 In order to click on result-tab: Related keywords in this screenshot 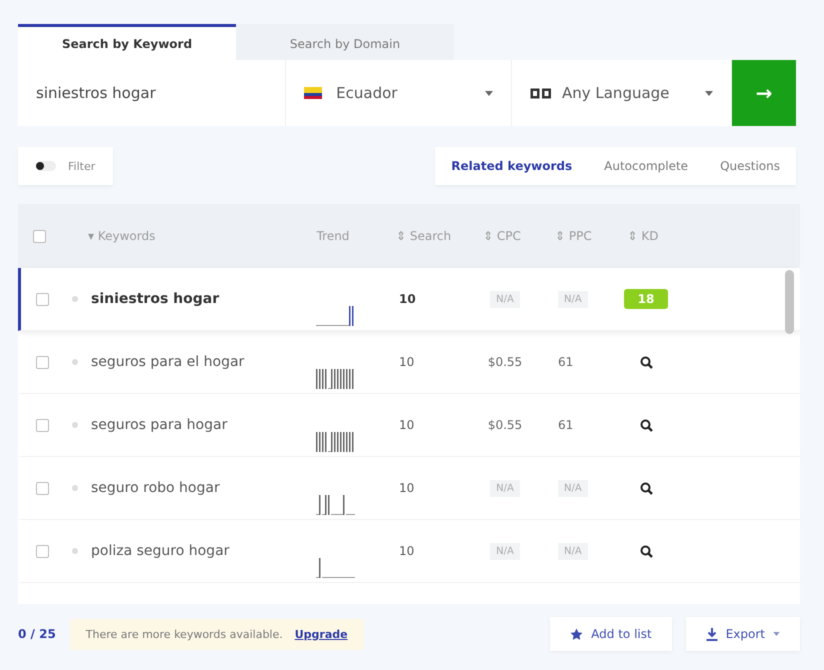, I will do `click(511, 166)`.